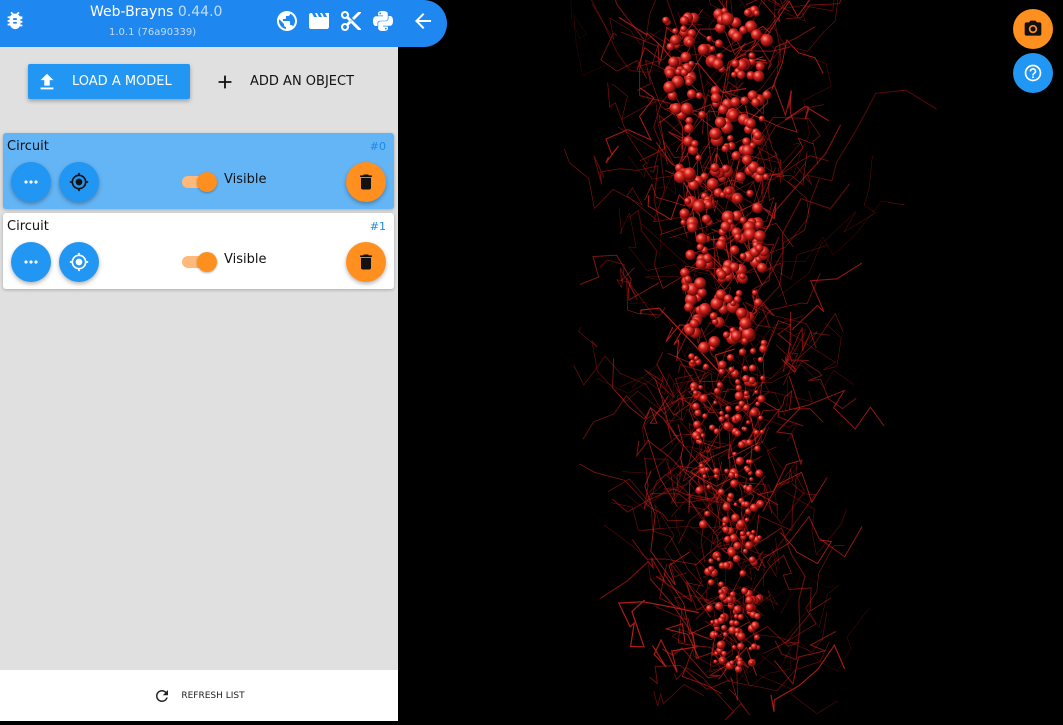 The height and width of the screenshot is (725, 1063). Describe the element at coordinates (1033, 29) in the screenshot. I see `snapshot-button` at that location.